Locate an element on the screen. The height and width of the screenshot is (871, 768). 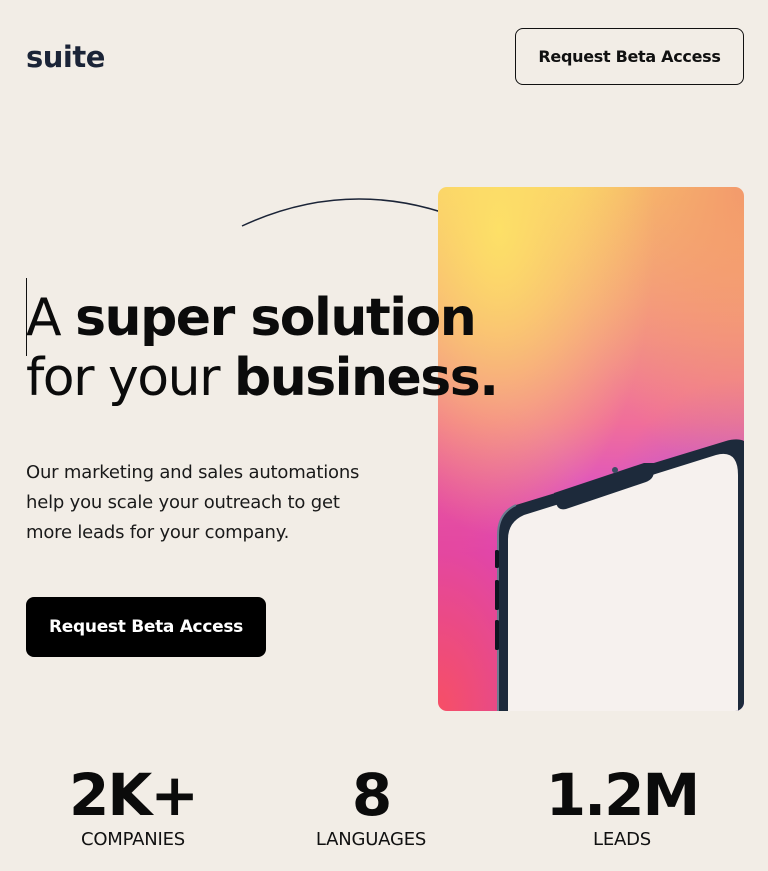
stat-value: 1.2M is located at coordinates (622, 795).